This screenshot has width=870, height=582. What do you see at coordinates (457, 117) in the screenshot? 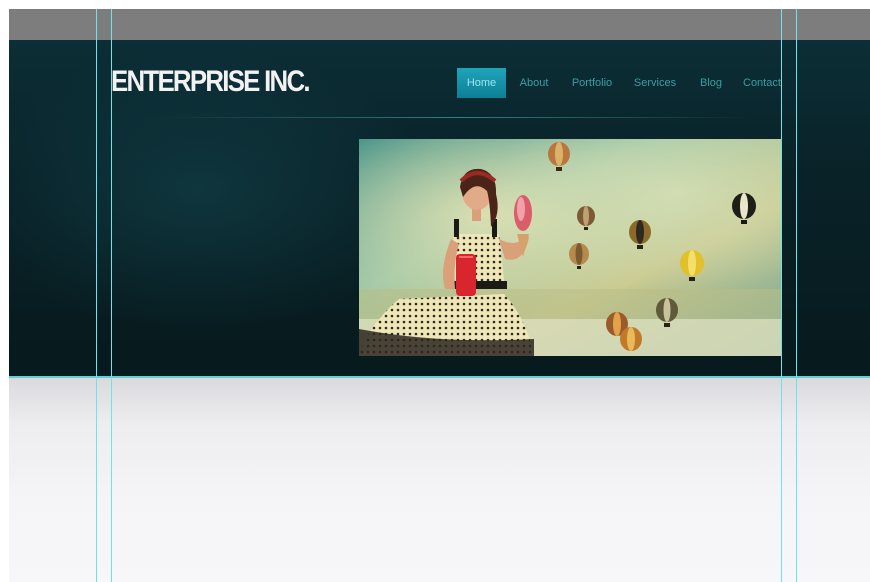
I see `header-divider` at bounding box center [457, 117].